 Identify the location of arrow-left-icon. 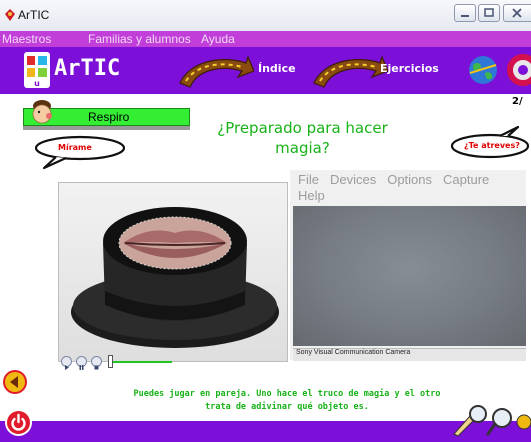
(15, 382).